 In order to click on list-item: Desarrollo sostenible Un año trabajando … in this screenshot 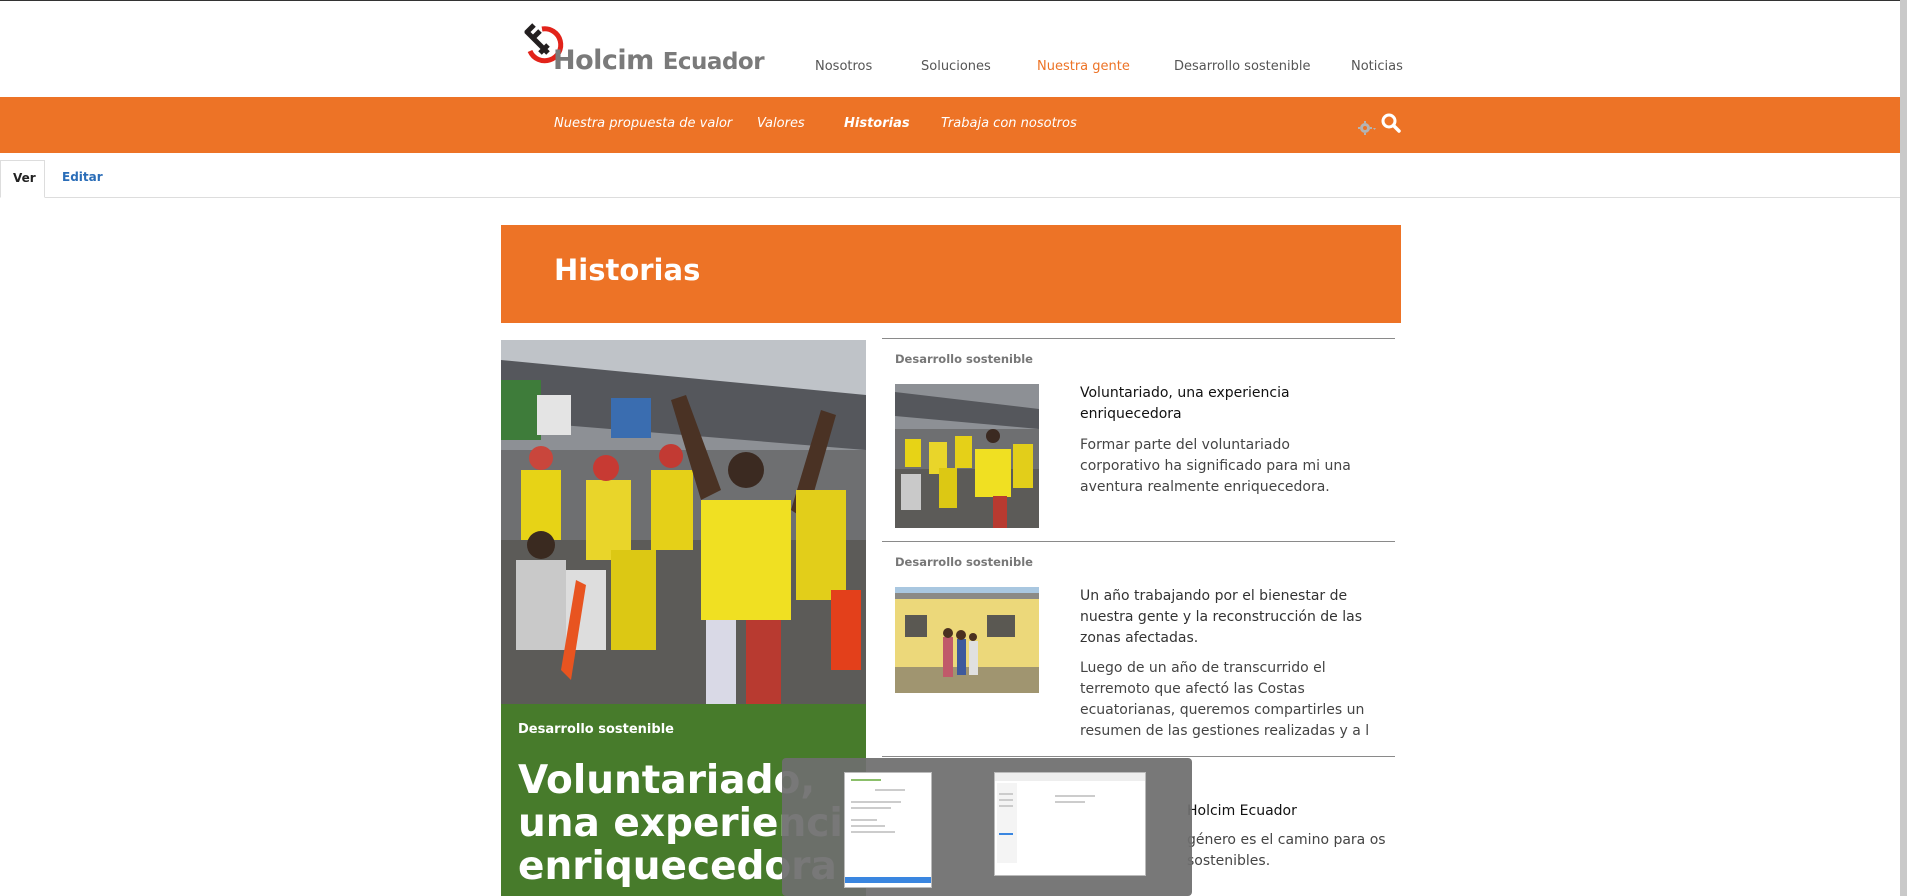, I will do `click(1138, 649)`.